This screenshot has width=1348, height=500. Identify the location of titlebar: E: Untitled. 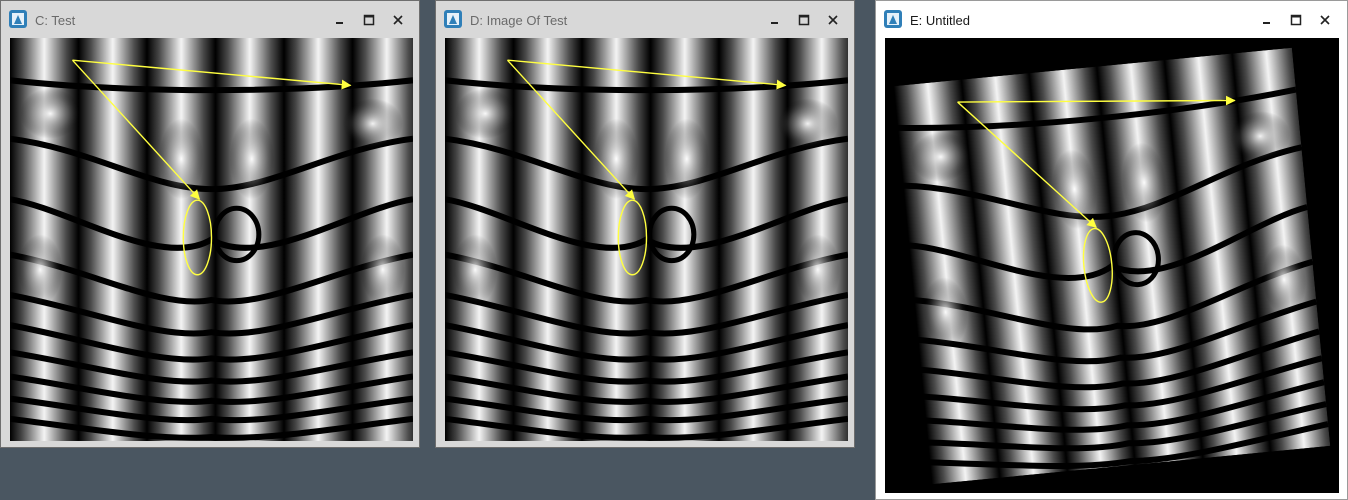
(1111, 18).